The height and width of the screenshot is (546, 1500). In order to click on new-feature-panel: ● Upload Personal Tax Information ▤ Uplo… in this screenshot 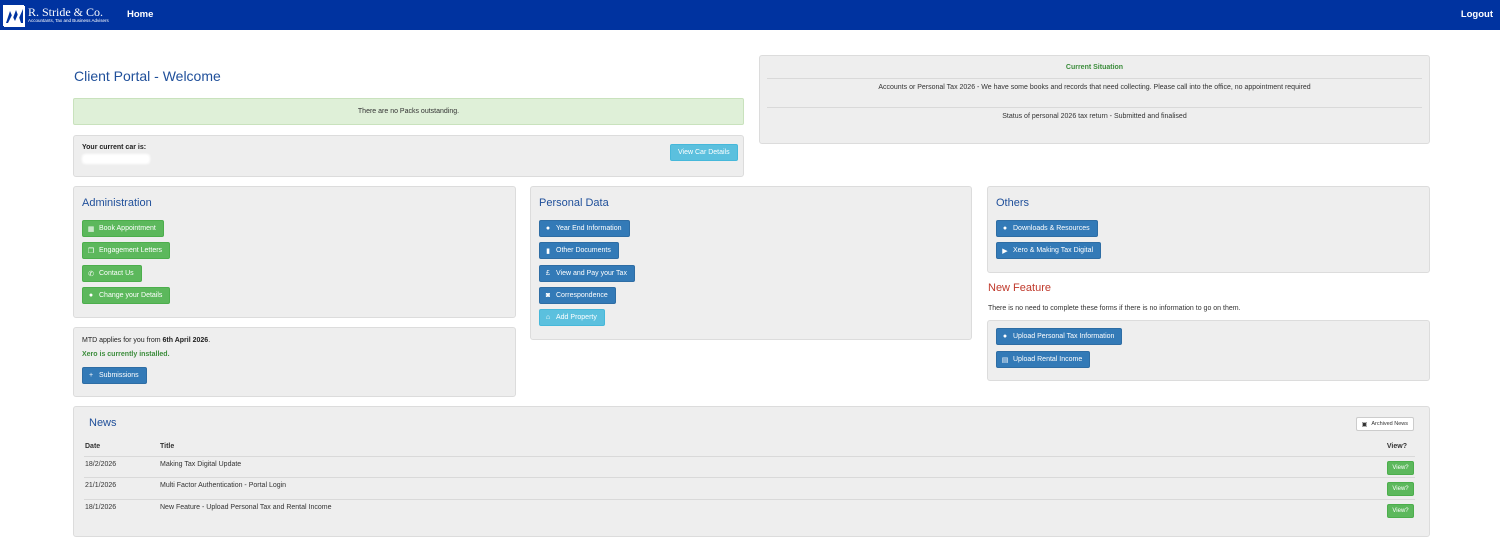, I will do `click(1208, 350)`.